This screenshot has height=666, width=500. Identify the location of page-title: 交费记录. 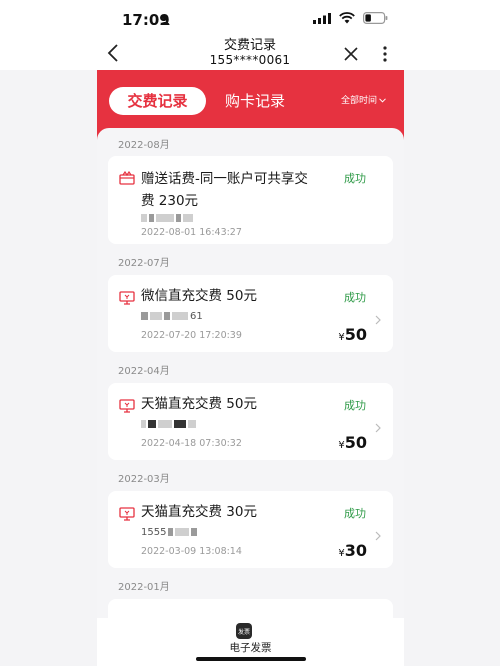
(249, 45).